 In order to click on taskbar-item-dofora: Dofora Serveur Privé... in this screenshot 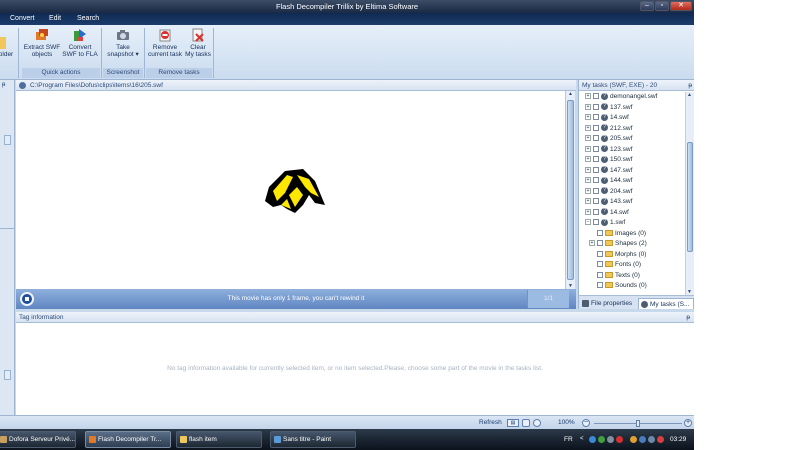, I will do `click(38, 439)`.